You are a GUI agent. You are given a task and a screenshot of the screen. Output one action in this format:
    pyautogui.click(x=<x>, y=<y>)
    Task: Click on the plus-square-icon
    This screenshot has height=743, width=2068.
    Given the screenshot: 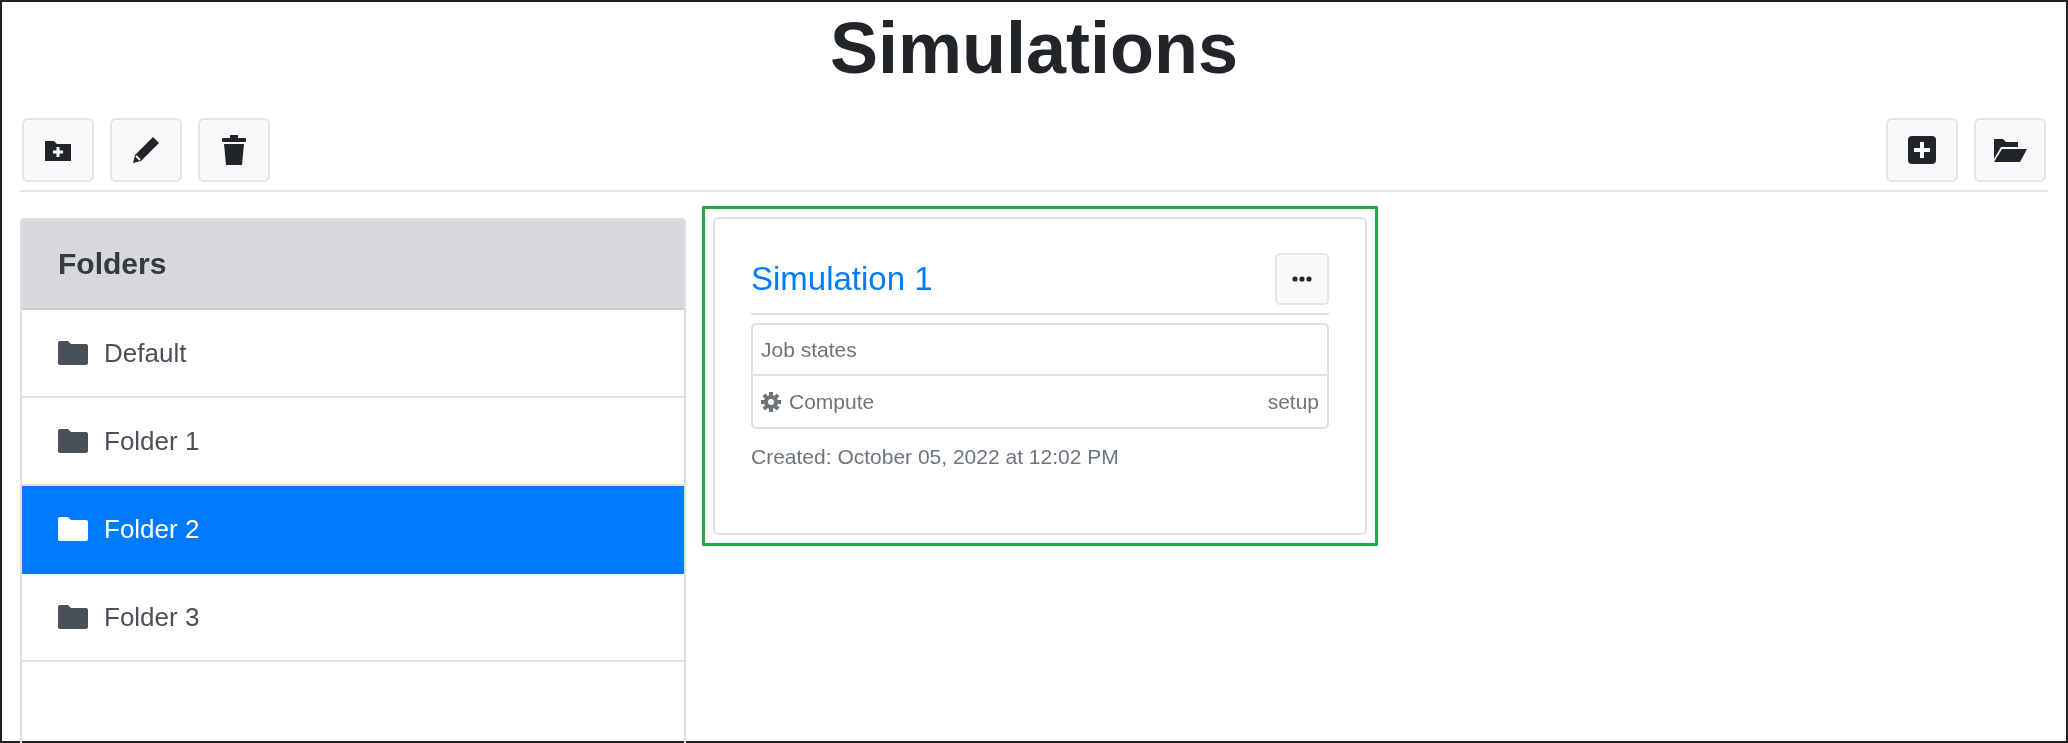 What is the action you would take?
    pyautogui.click(x=1922, y=150)
    